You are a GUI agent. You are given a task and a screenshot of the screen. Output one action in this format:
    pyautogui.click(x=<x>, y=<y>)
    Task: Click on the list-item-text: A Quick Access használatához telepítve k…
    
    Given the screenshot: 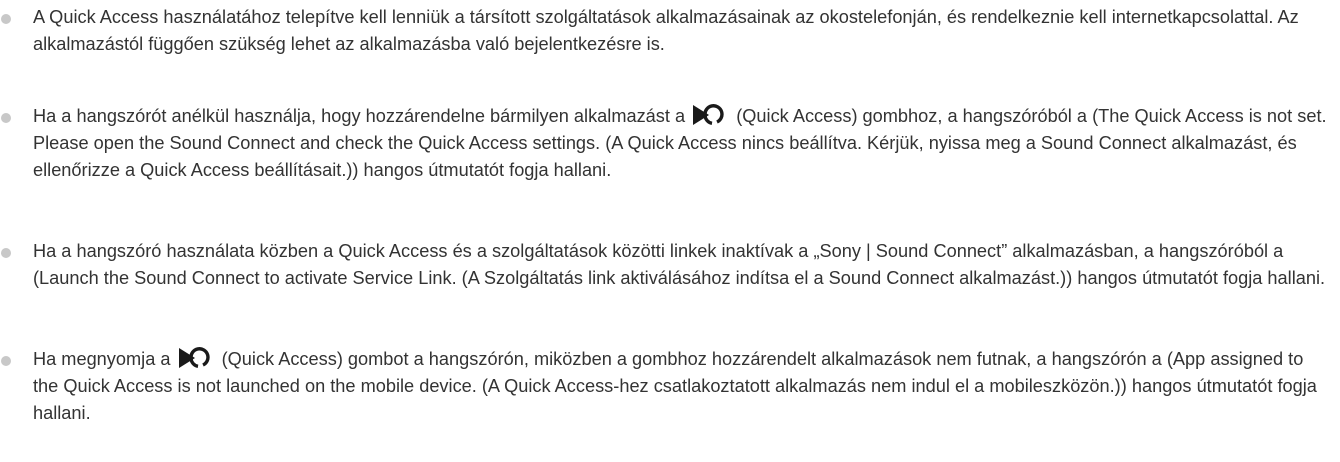 What is the action you would take?
    pyautogui.click(x=666, y=30)
    